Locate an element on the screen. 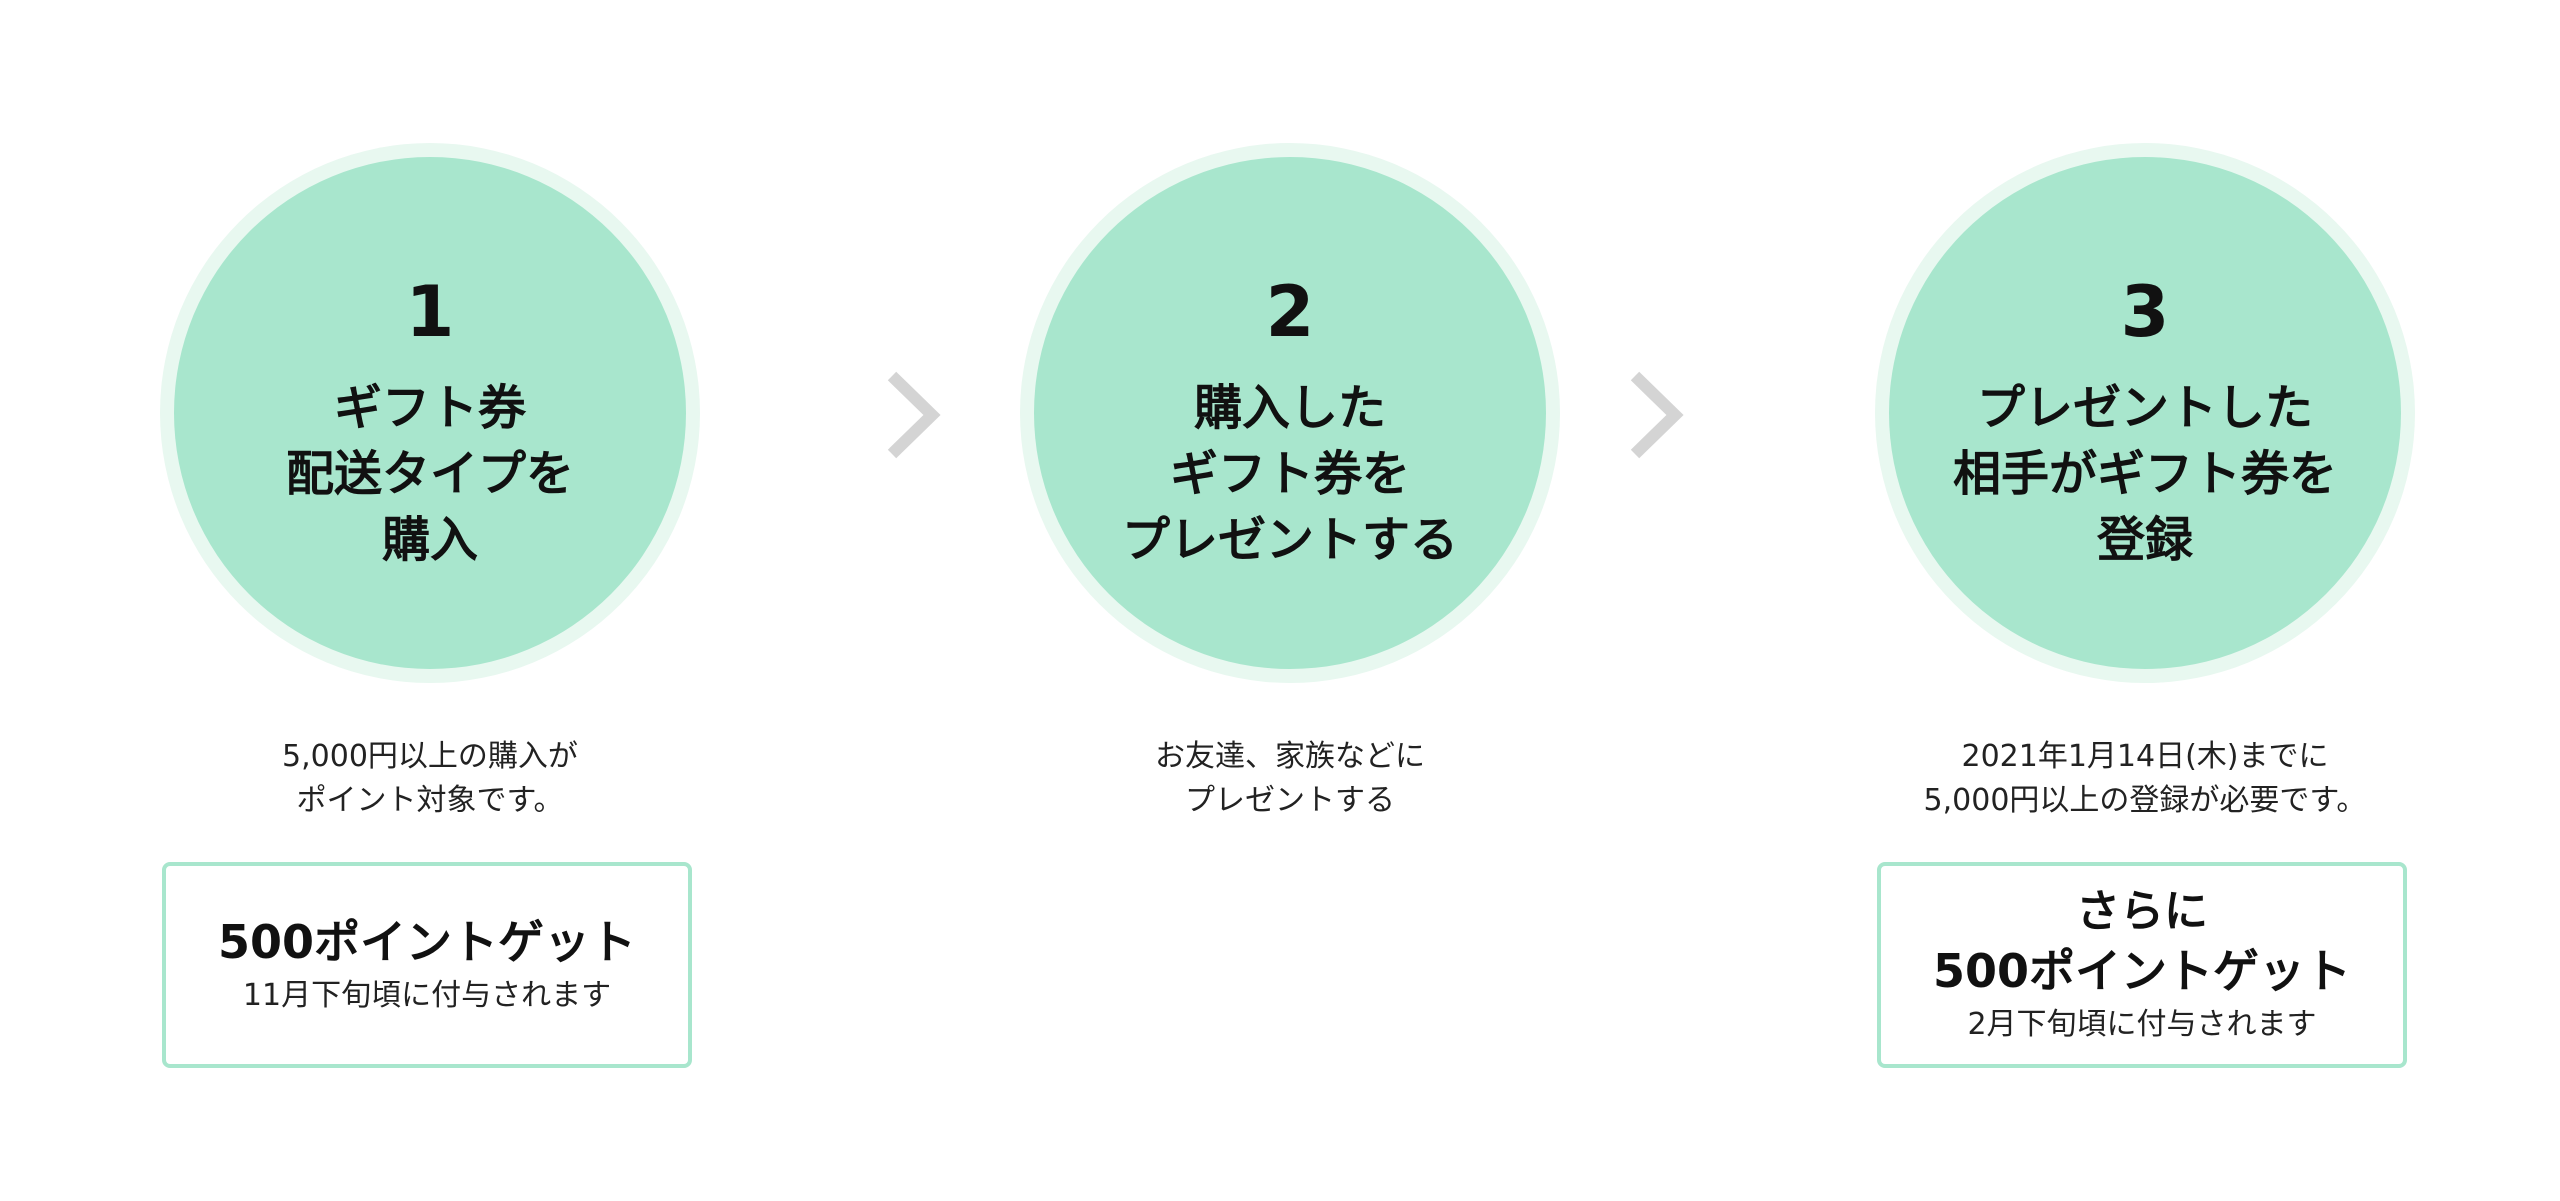  step-2-title-line-1: 購入した is located at coordinates (1289, 408).